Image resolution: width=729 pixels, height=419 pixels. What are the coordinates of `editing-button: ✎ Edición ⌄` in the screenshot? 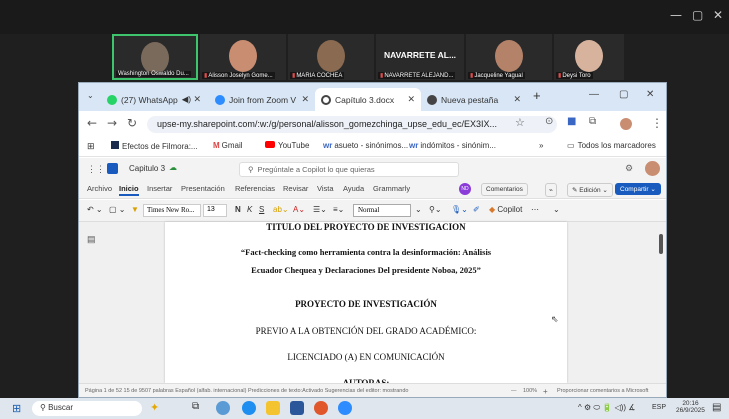 It's located at (590, 190).